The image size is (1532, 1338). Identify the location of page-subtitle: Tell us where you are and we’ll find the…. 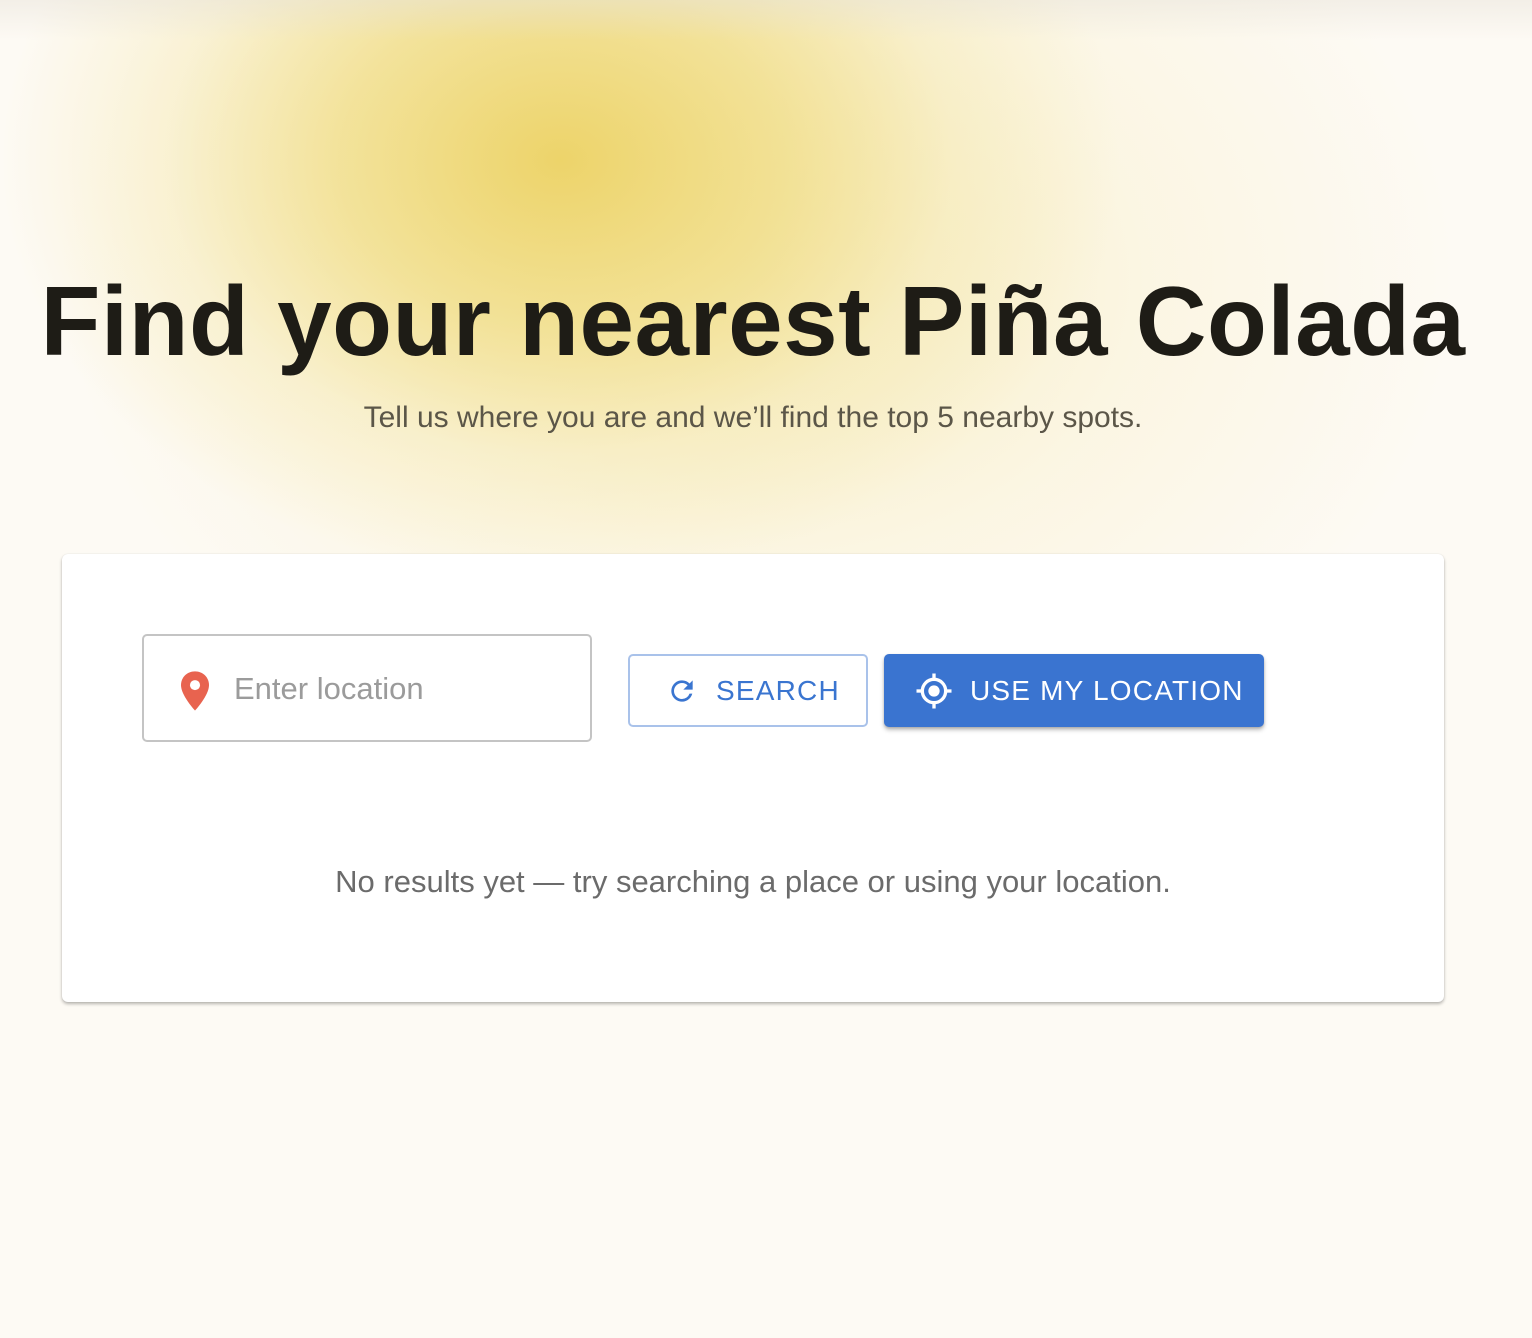
(753, 417).